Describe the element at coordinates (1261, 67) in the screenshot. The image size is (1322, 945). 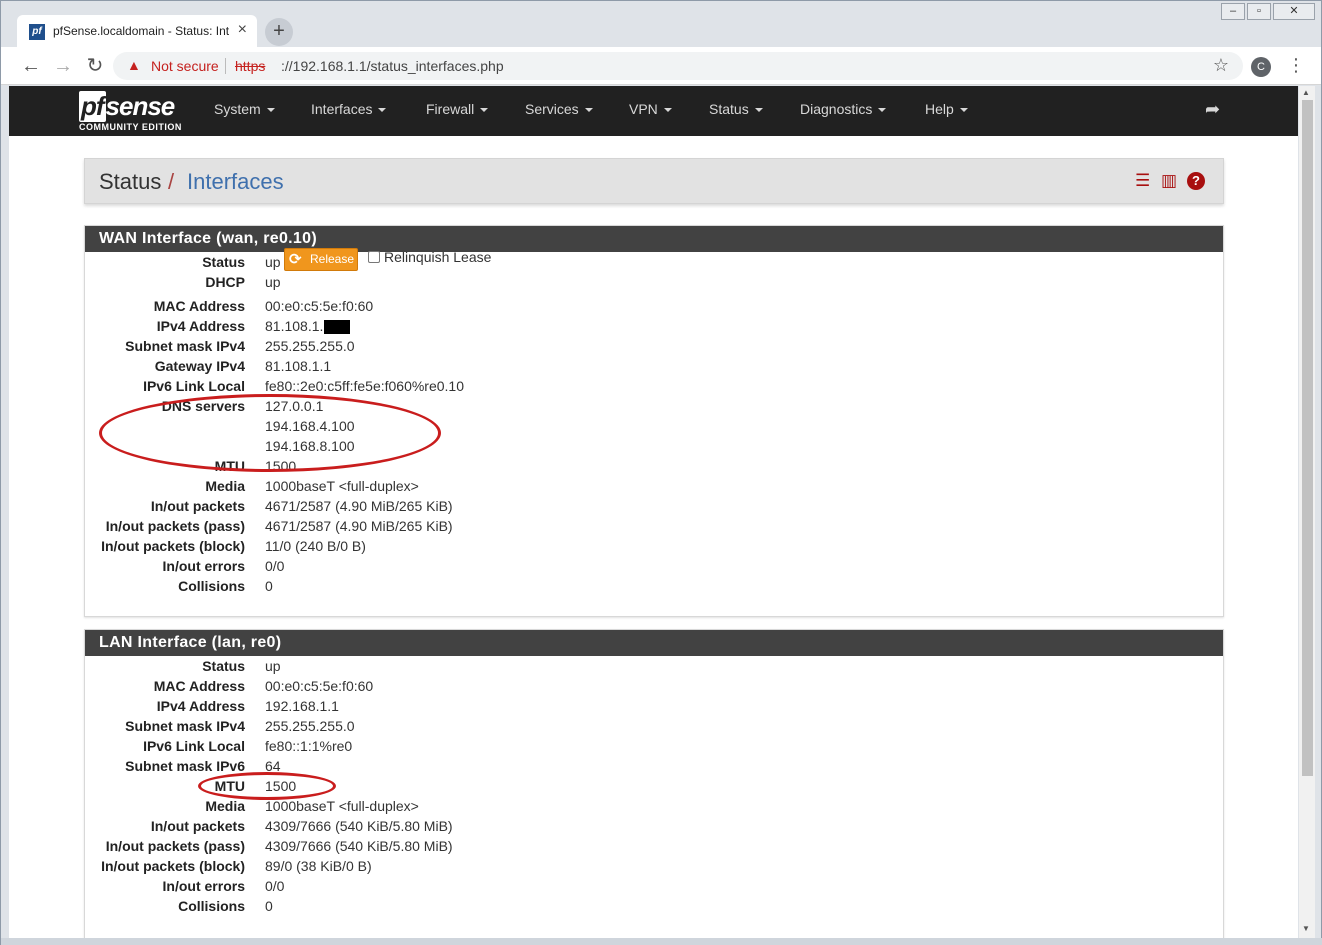
I see `profile-avatar: C` at that location.